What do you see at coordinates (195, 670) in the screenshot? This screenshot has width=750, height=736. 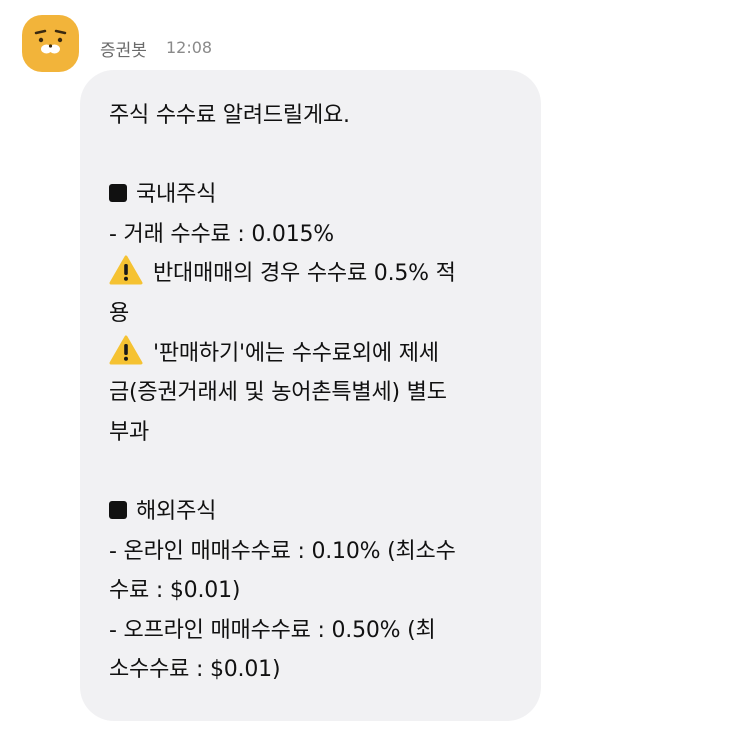 I see `overseas-offline-fee-cont: 소수수료 : $0.01)` at bounding box center [195, 670].